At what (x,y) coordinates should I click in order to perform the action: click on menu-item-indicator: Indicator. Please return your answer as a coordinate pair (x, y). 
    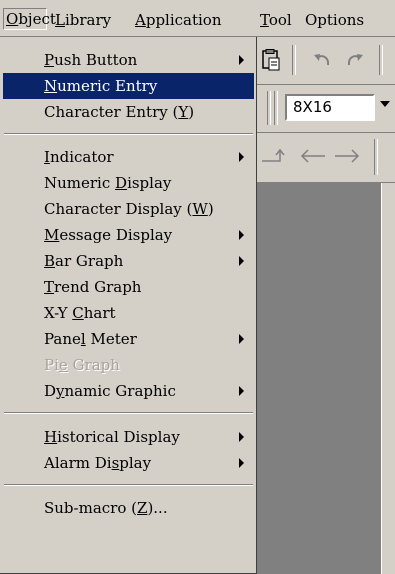
    Looking at the image, I should click on (128, 157).